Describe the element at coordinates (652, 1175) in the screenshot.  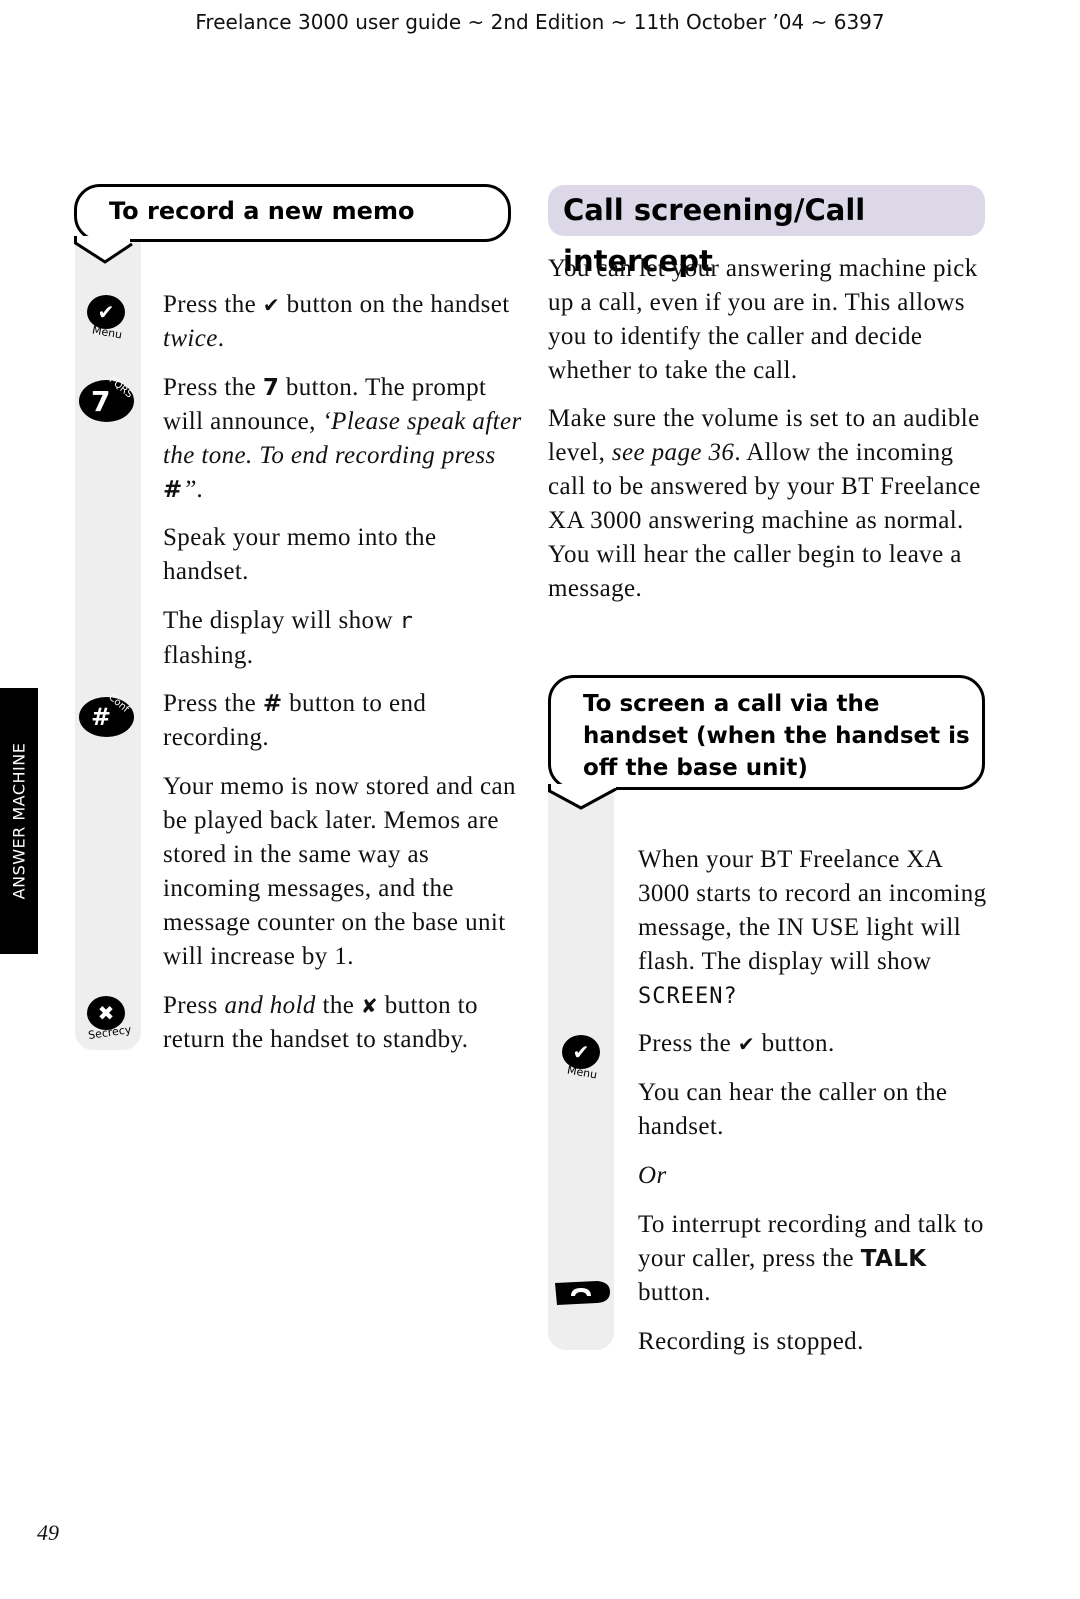
I see `right-step-or: Or` at that location.